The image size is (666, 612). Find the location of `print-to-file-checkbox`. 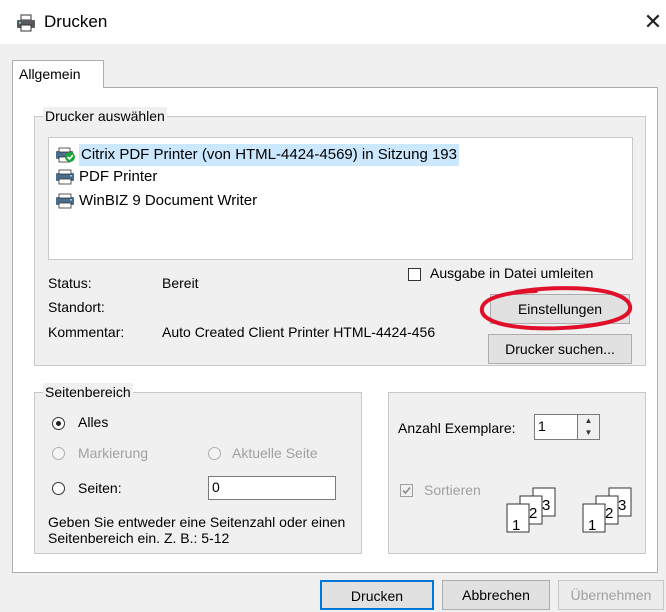

print-to-file-checkbox is located at coordinates (414, 274).